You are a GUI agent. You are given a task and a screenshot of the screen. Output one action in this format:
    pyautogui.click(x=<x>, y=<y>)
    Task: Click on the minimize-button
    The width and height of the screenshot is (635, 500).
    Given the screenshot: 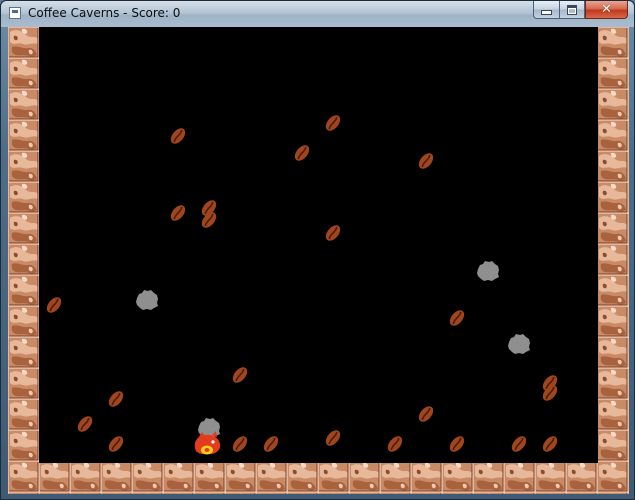 What is the action you would take?
    pyautogui.click(x=546, y=10)
    